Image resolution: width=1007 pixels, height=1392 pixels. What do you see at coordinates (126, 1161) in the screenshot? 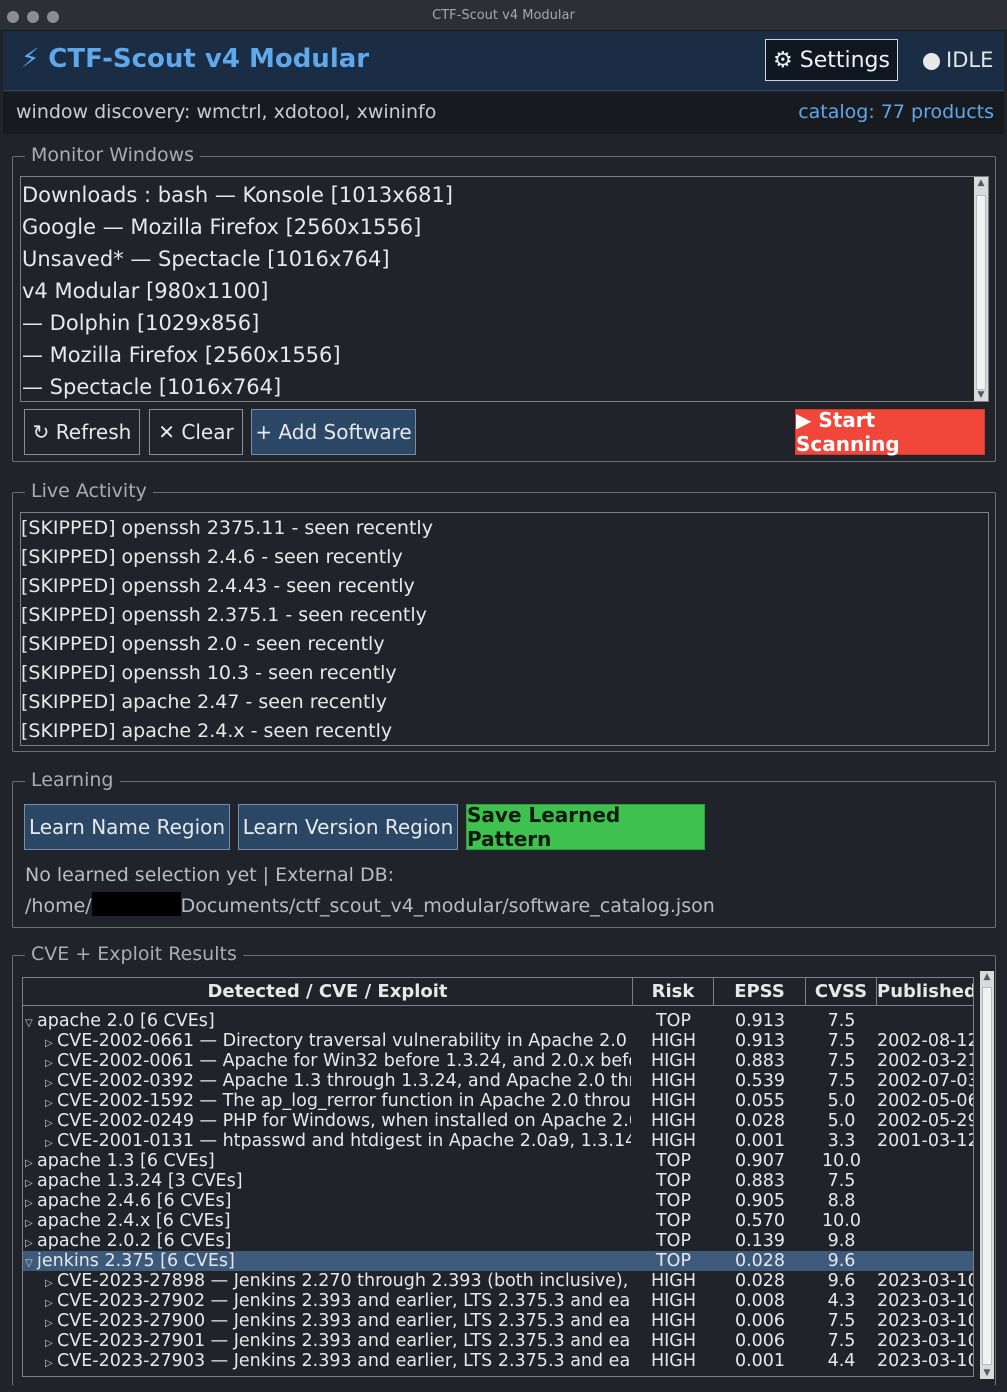
I see `row-name: apache 1.3 [6 CVEs]` at bounding box center [126, 1161].